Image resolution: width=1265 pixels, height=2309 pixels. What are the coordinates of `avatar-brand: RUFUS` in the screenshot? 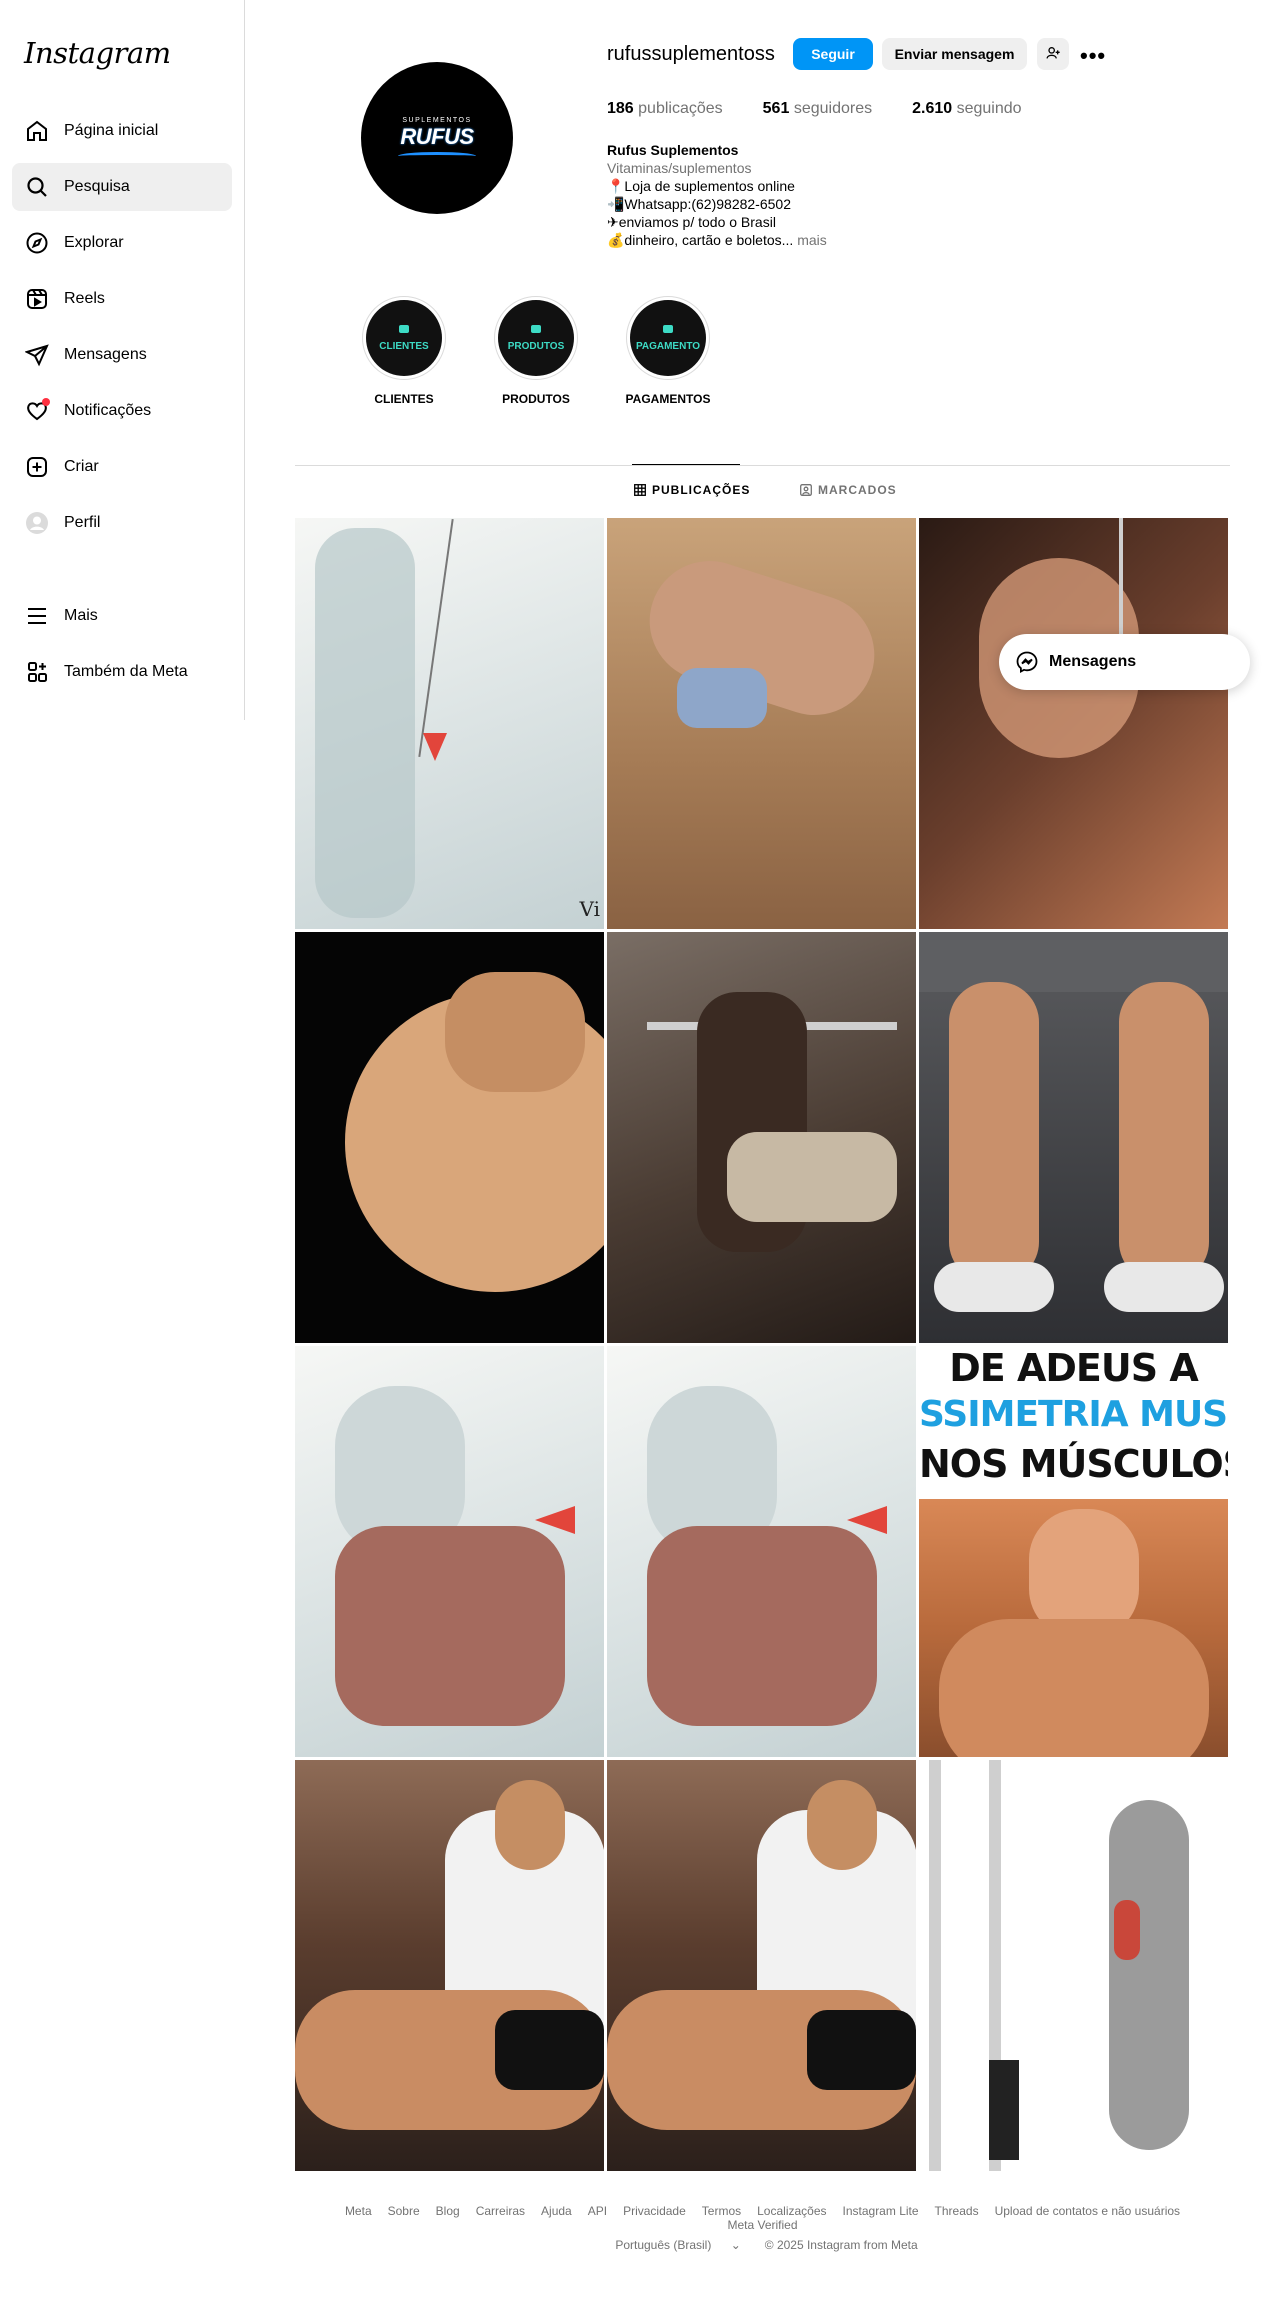 It's located at (437, 136).